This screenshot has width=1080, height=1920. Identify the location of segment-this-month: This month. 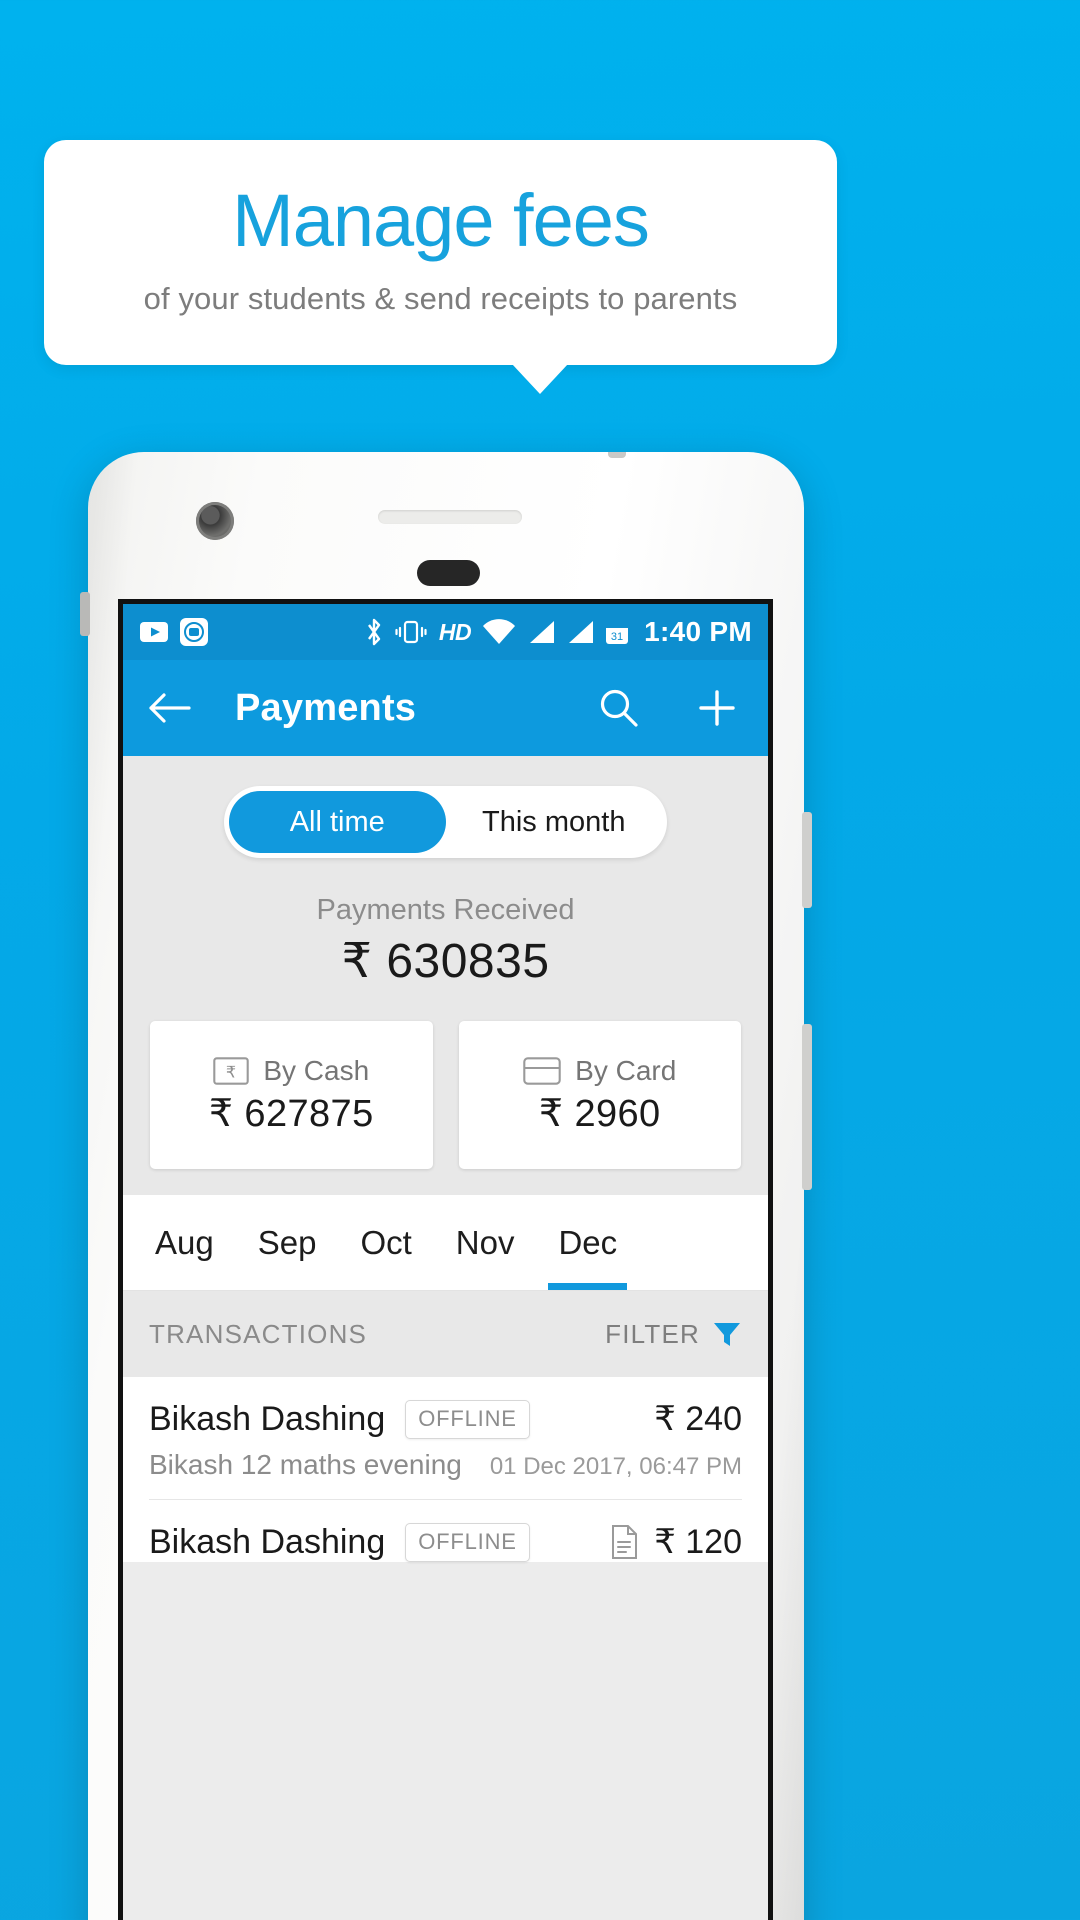
(554, 822).